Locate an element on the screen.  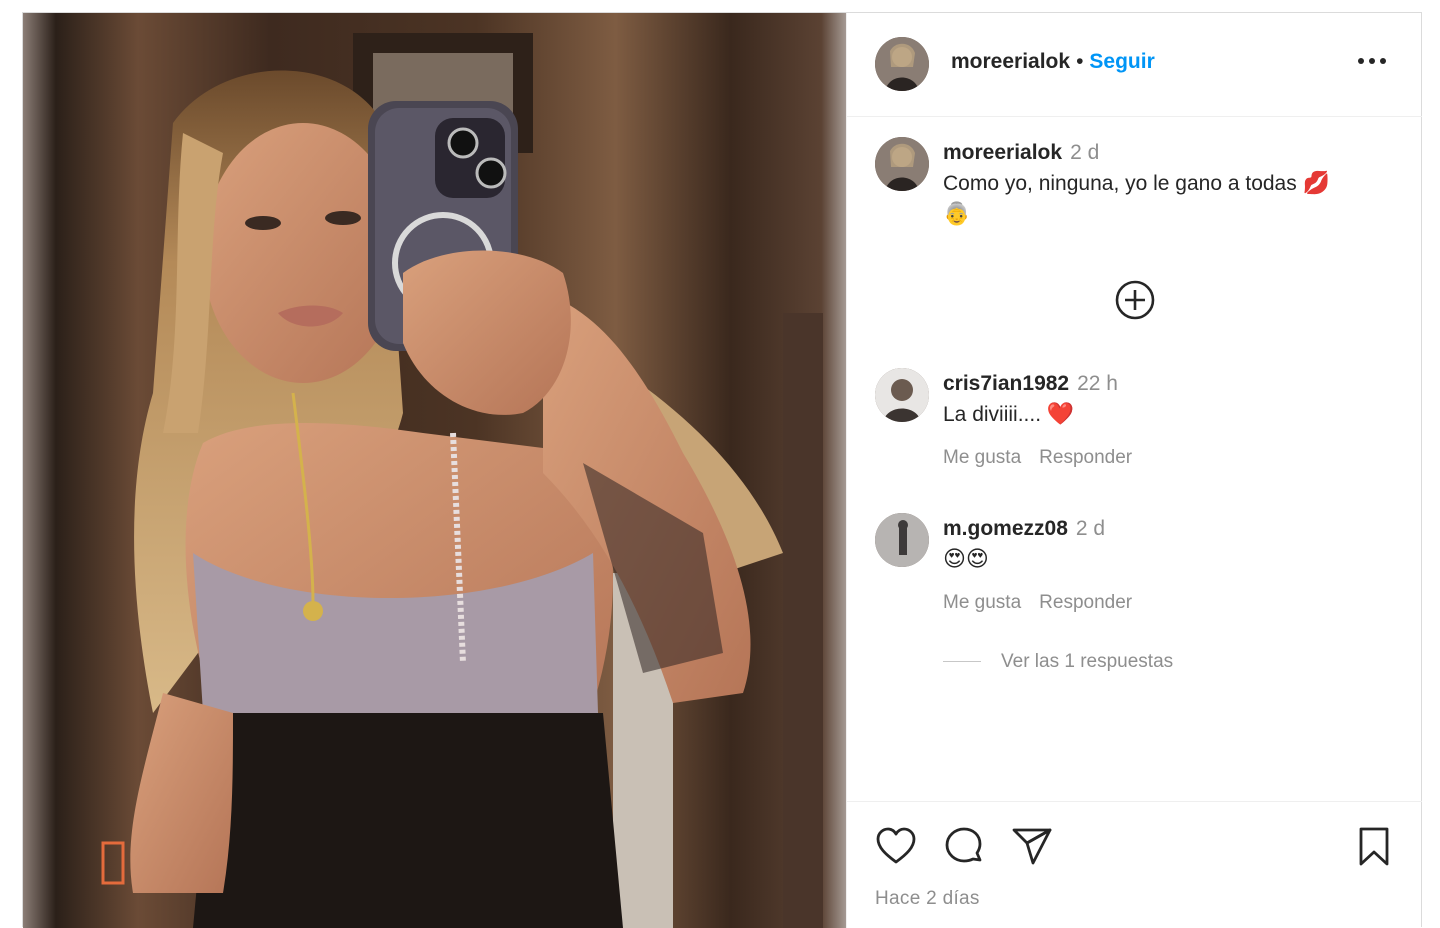
heart-icon is located at coordinates (896, 847).